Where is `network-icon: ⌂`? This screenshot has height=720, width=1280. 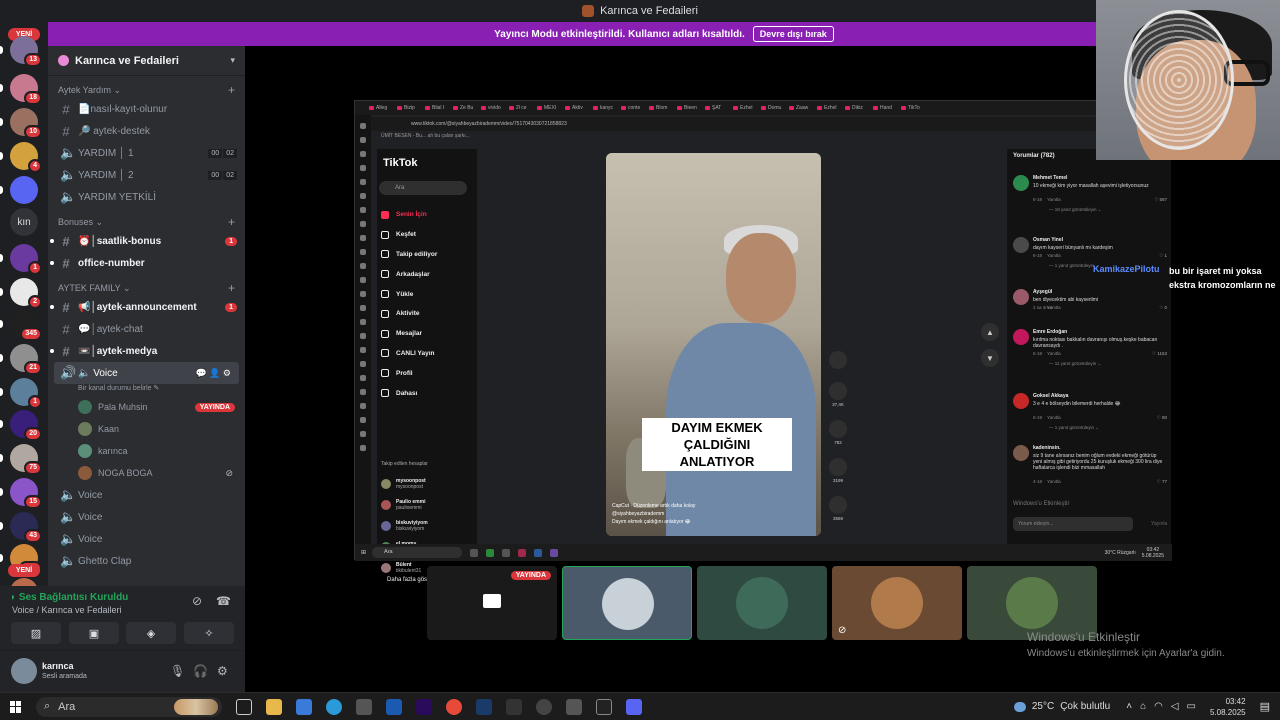
network-icon: ⌂ is located at coordinates (1143, 706).